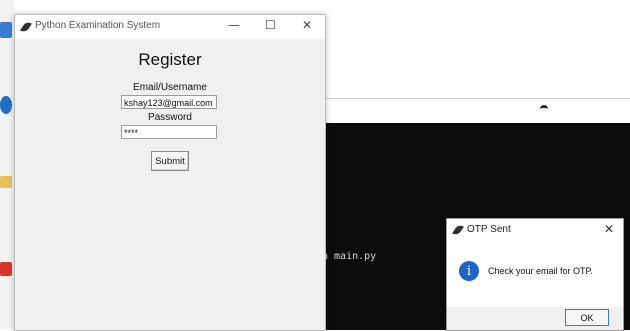  Describe the element at coordinates (540, 271) in the screenshot. I see `dialog-message: Check your email for OTP.` at that location.